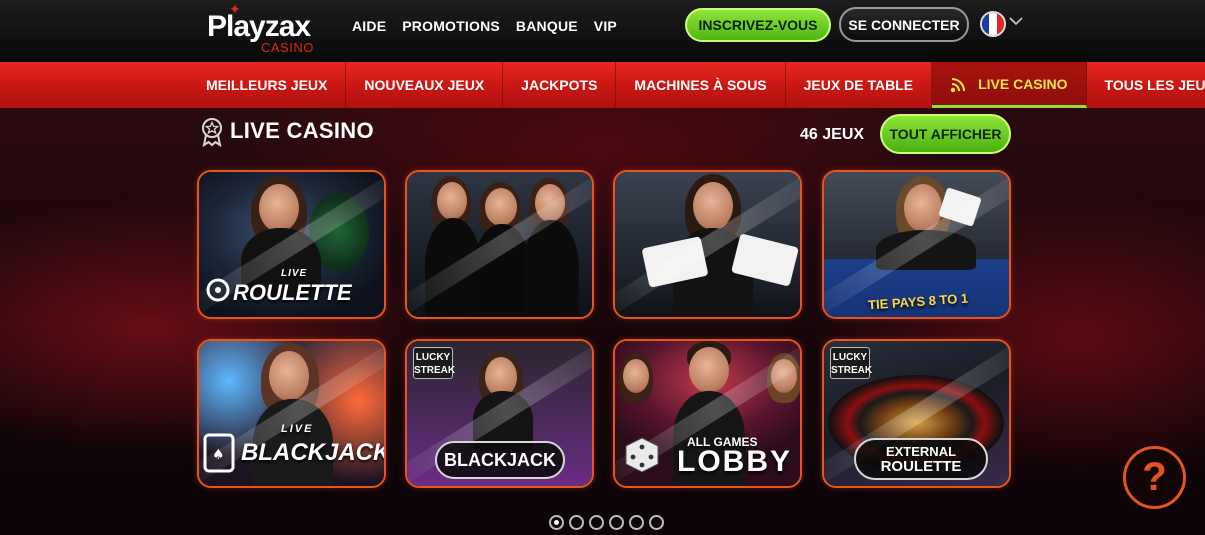 Image resolution: width=1205 pixels, height=535 pixels. I want to click on game-tile-lucky-streak-blackjack: LUCKY STREAK BLACKJACK, so click(499, 413).